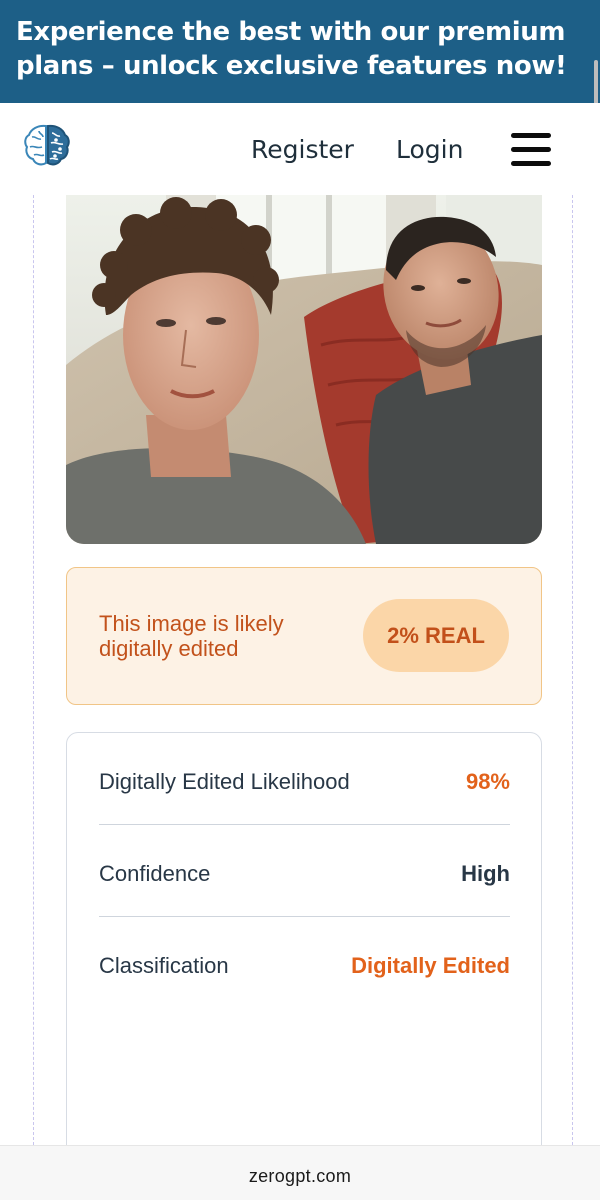  Describe the element at coordinates (300, 1176) in the screenshot. I see `url-text: zerogpt.com` at that location.